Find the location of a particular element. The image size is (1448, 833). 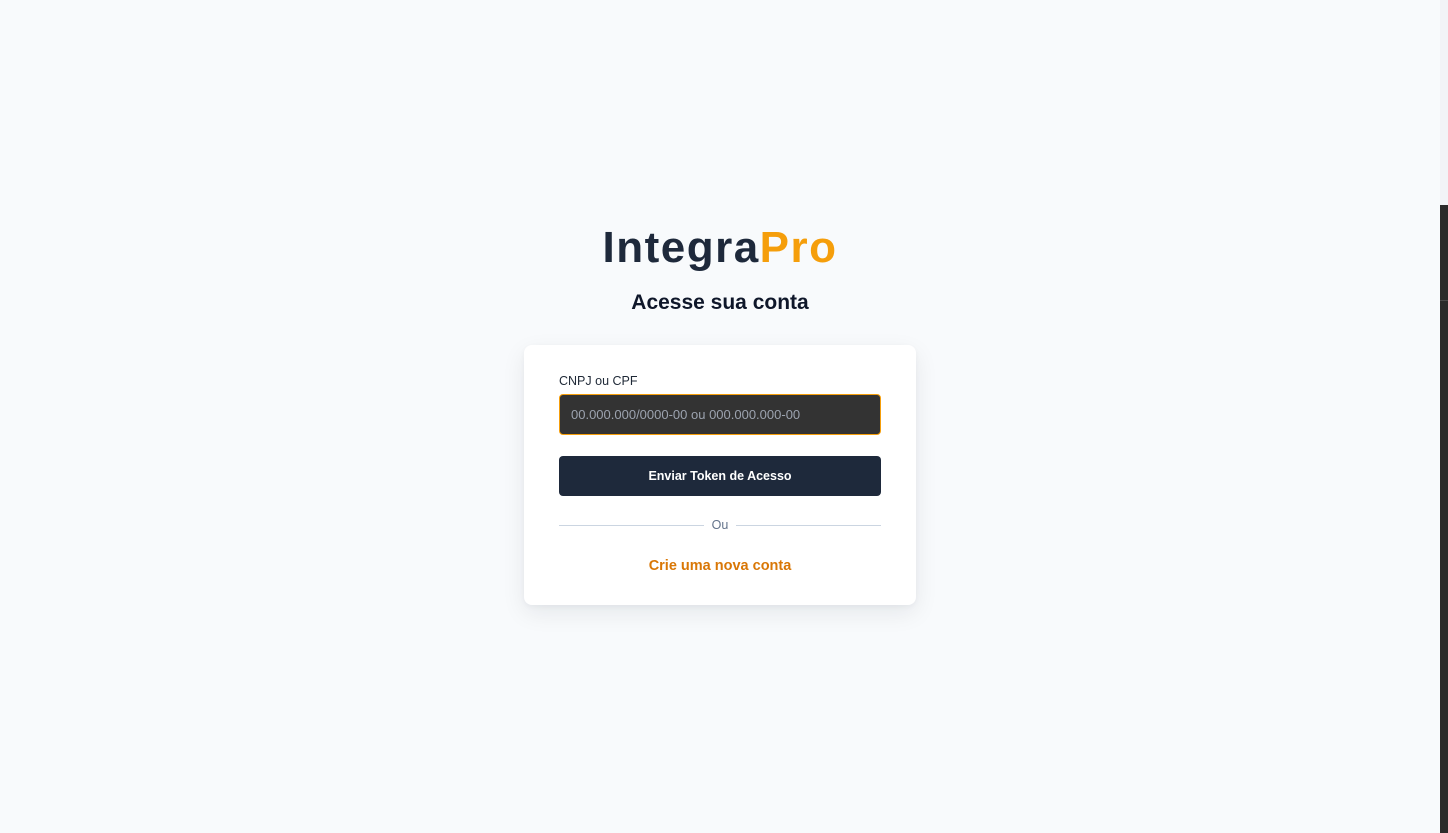

integrapro-logo: IntegraPro is located at coordinates (720, 248).